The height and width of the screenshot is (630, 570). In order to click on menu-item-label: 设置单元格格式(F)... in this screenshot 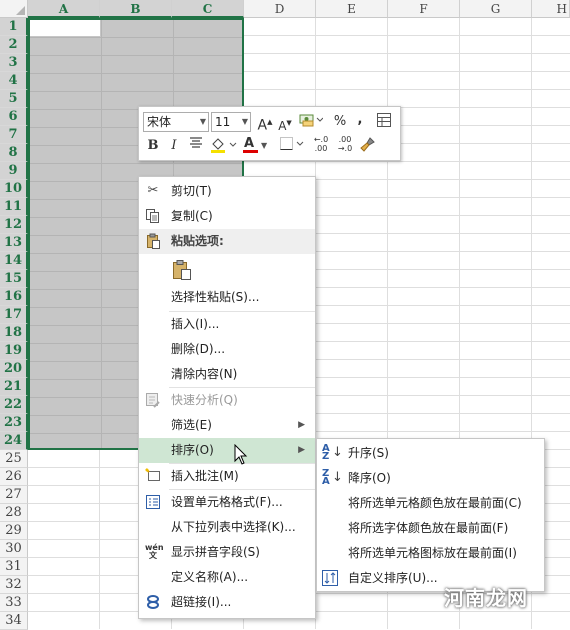, I will do `click(227, 502)`.